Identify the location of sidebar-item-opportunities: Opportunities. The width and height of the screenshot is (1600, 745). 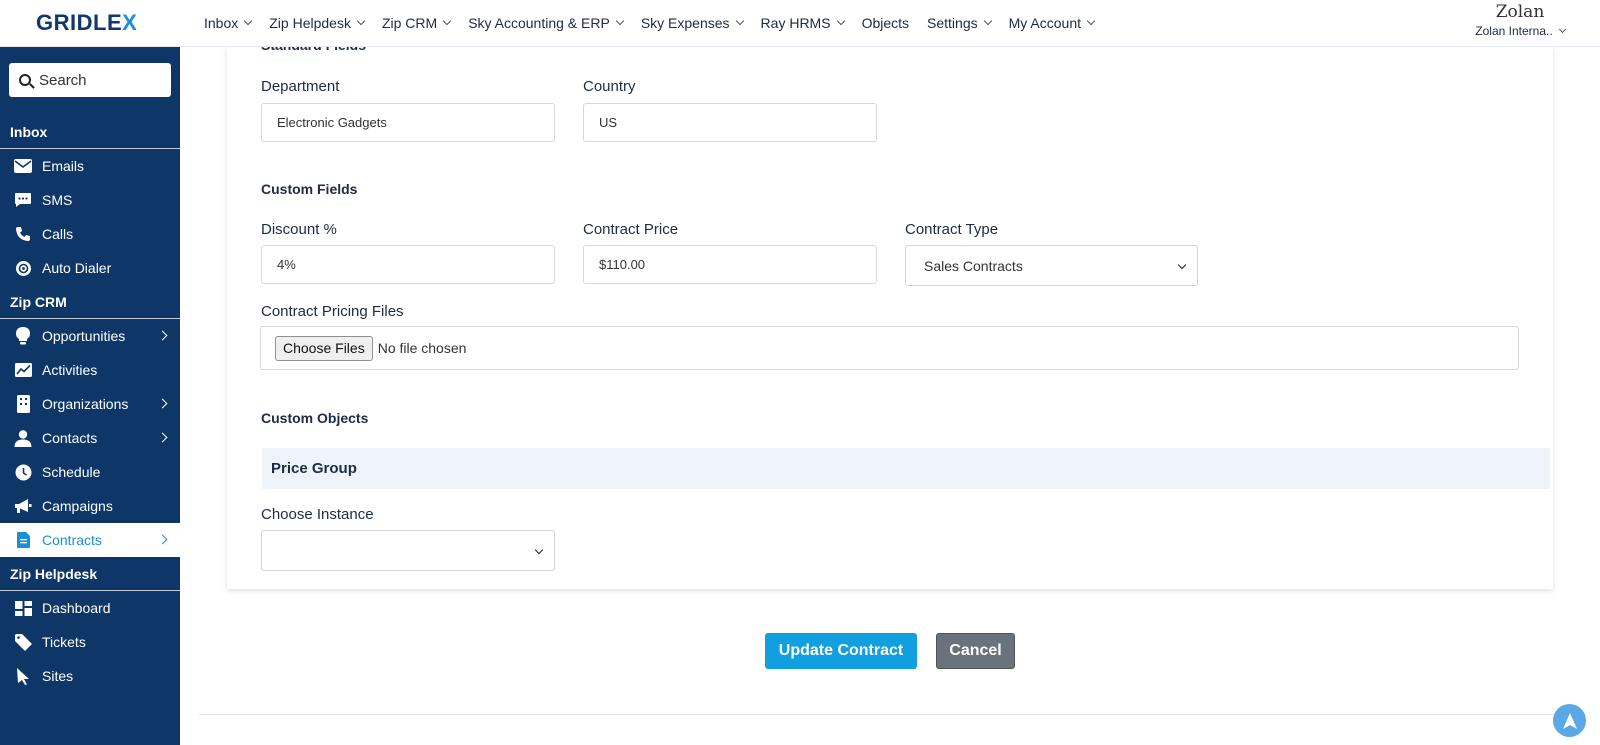
(90, 336).